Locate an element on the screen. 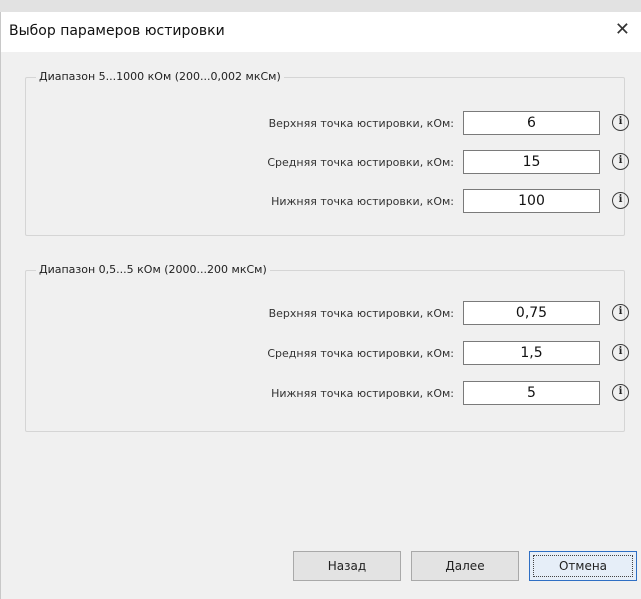 The image size is (641, 599). dialog-title: Выбор парамеров юстировки is located at coordinates (117, 31).